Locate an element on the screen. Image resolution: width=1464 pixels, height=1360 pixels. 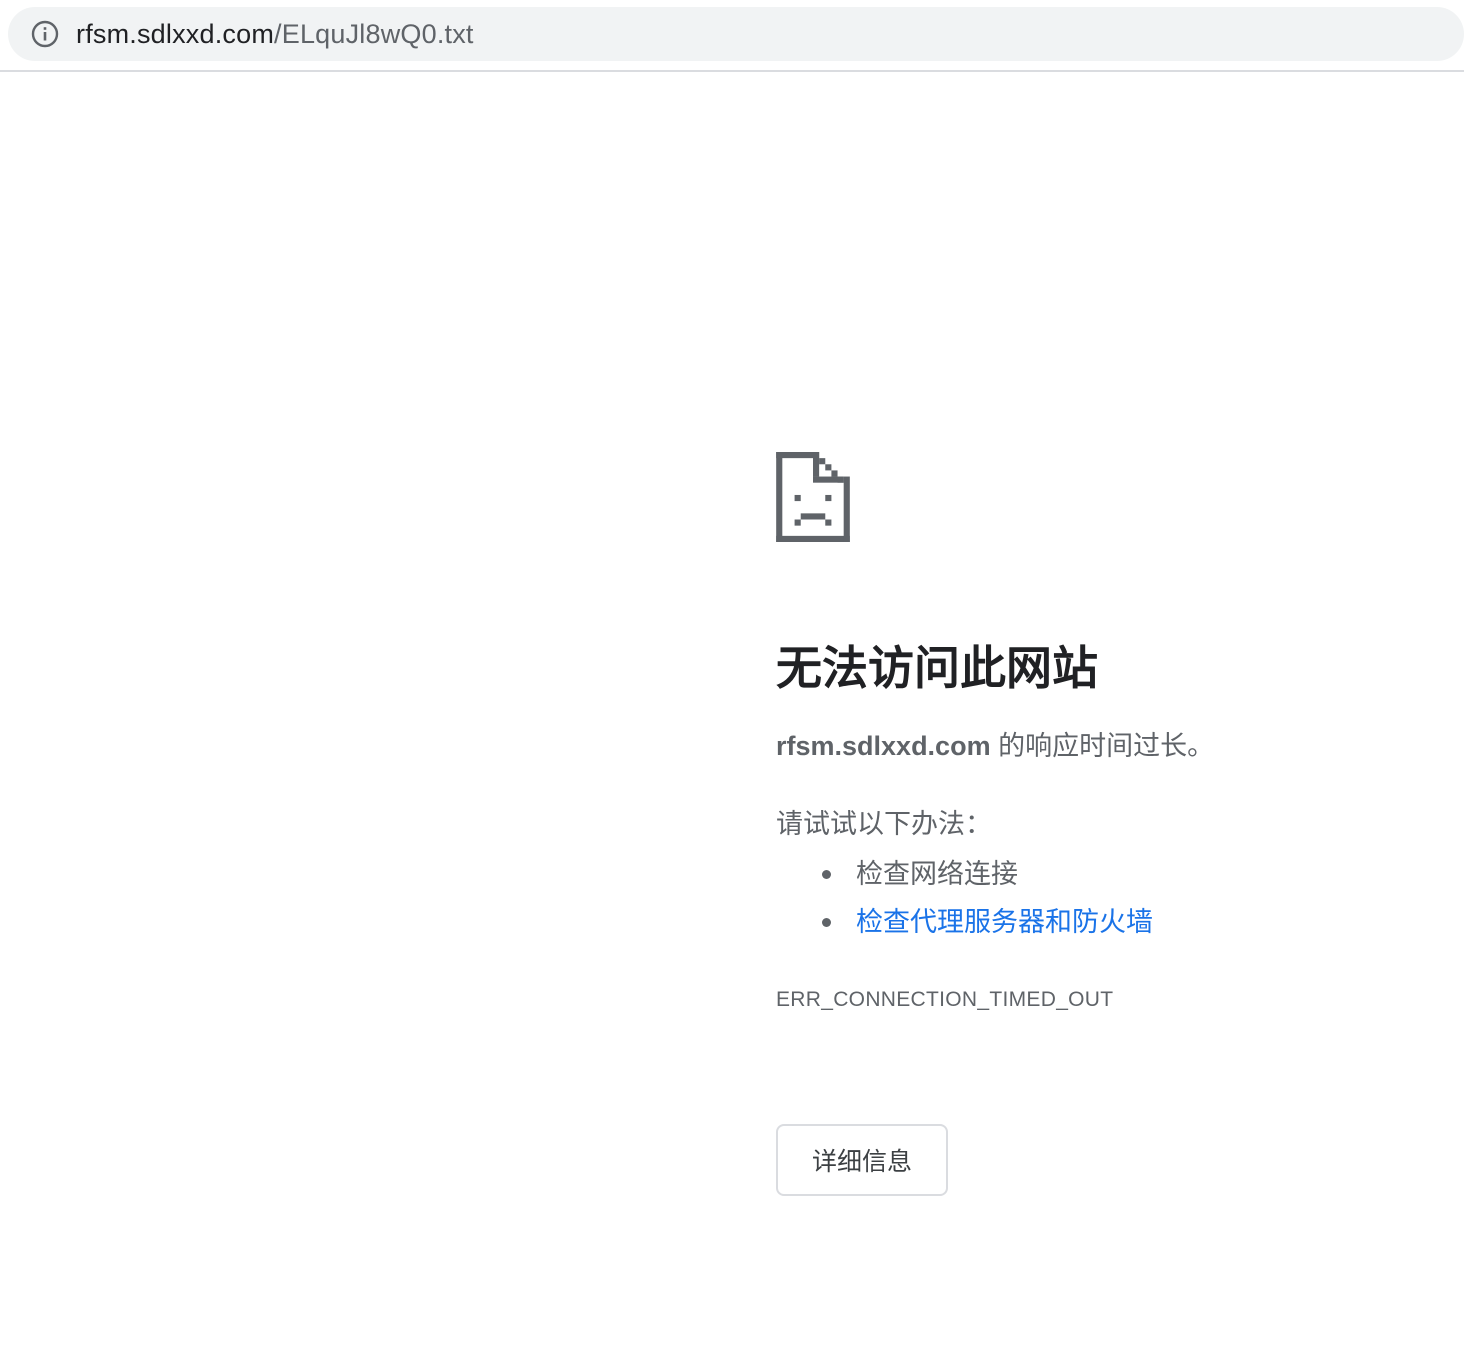
url-text: rfsm.sdlxxd.com/ELquJl8wQ0.txt is located at coordinates (275, 34).